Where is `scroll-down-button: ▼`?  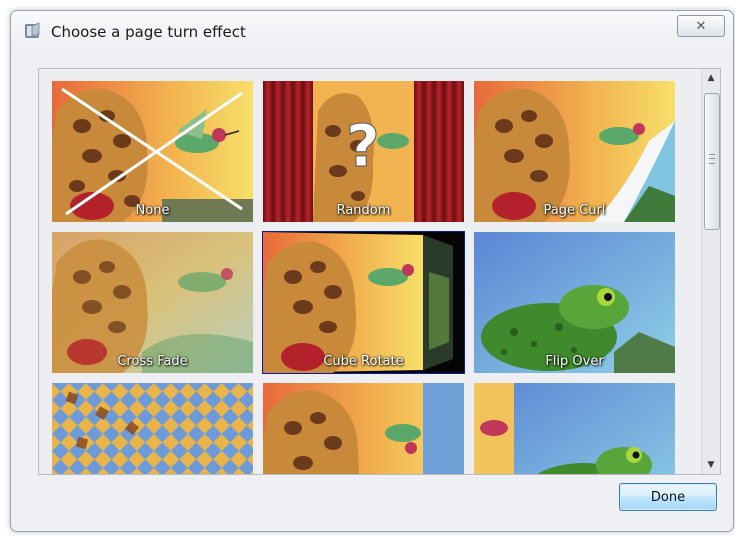
scroll-down-button: ▼ is located at coordinates (711, 465).